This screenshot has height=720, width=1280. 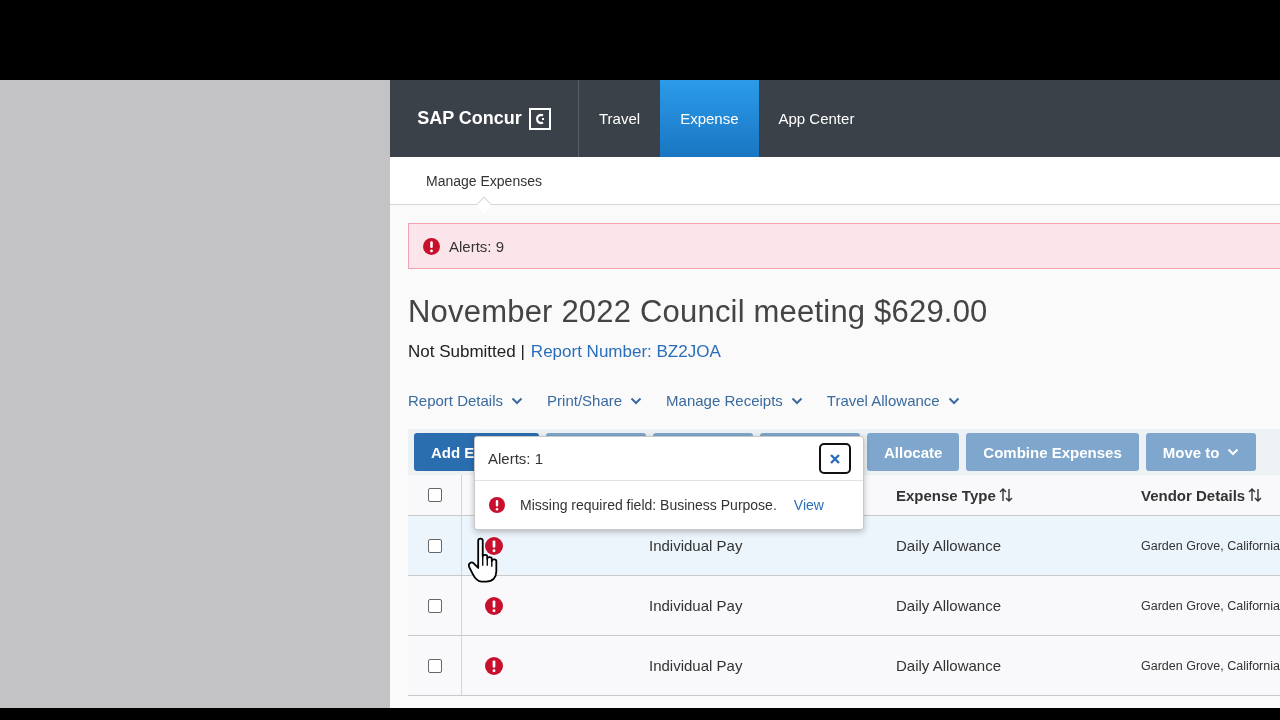 I want to click on alert-message: Missing required field: Business Purpose., so click(x=648, y=505).